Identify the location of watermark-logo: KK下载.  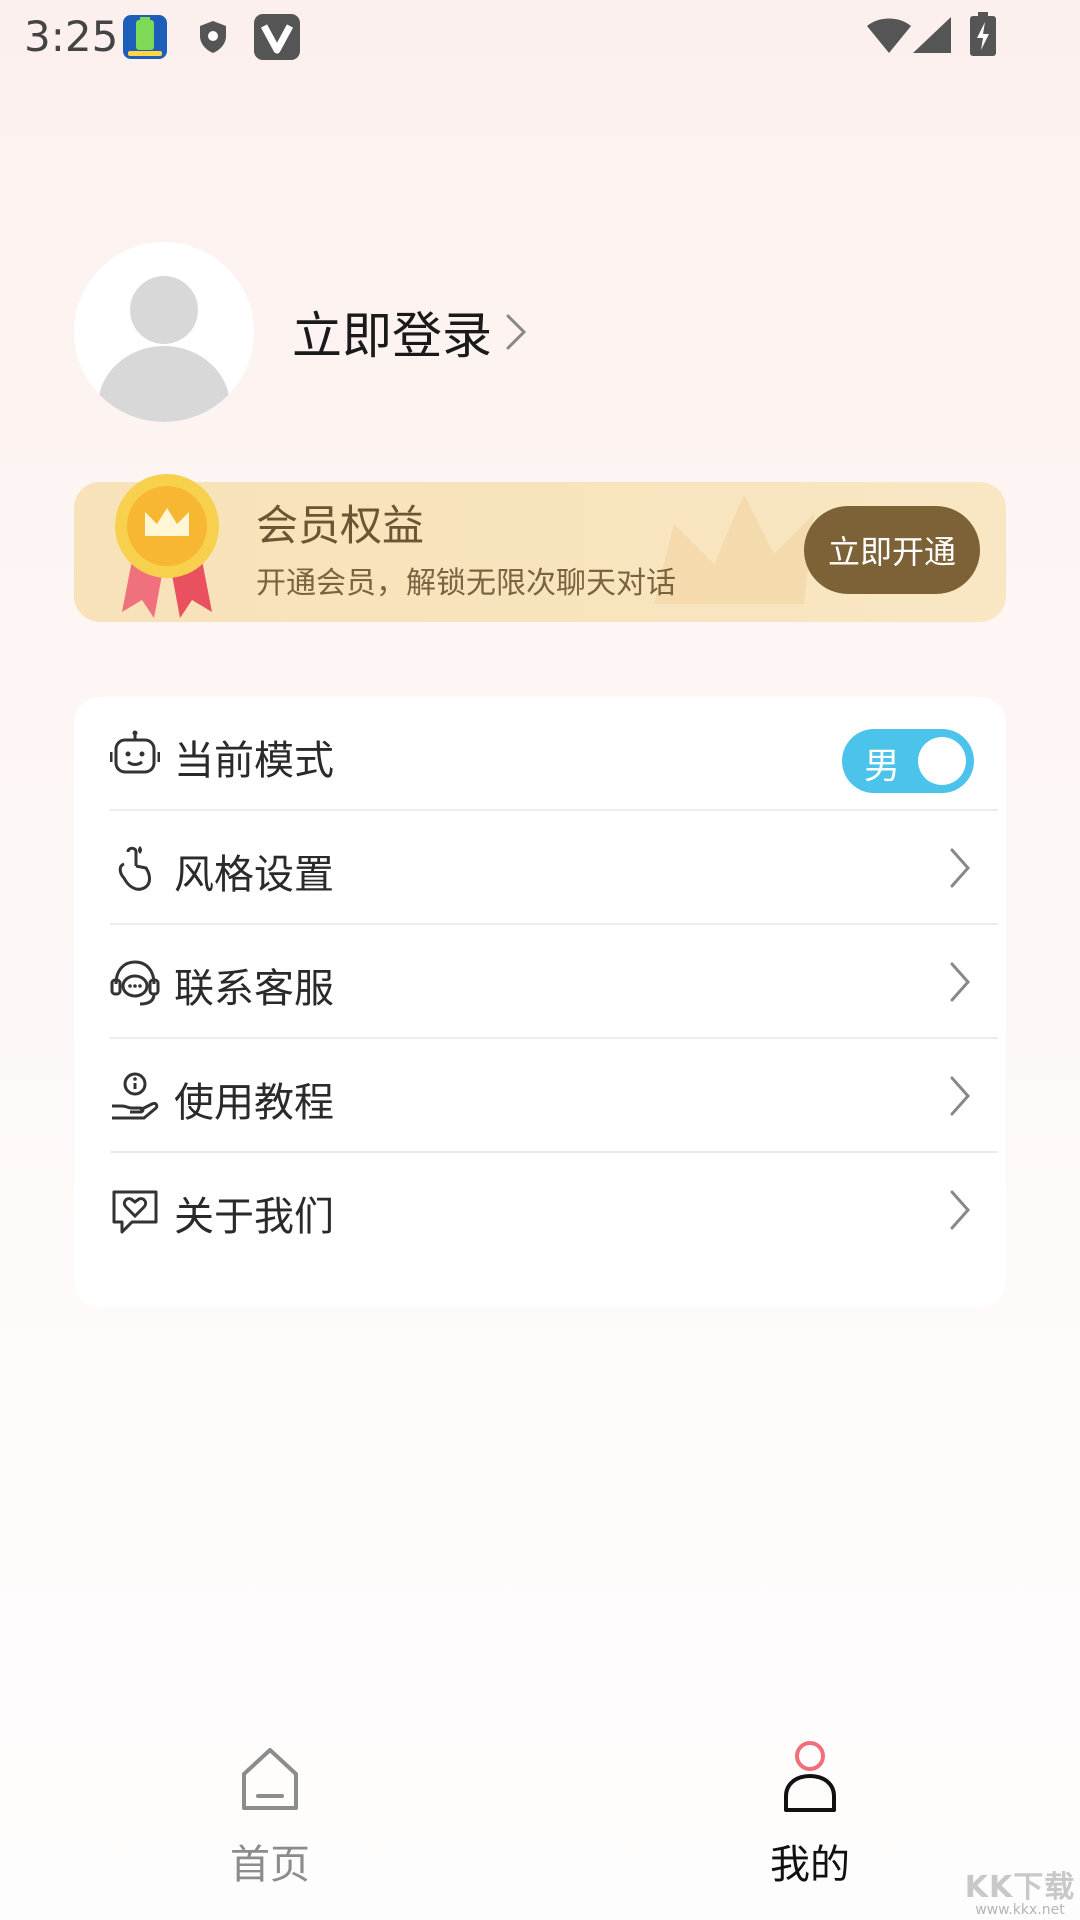
(1020, 1887).